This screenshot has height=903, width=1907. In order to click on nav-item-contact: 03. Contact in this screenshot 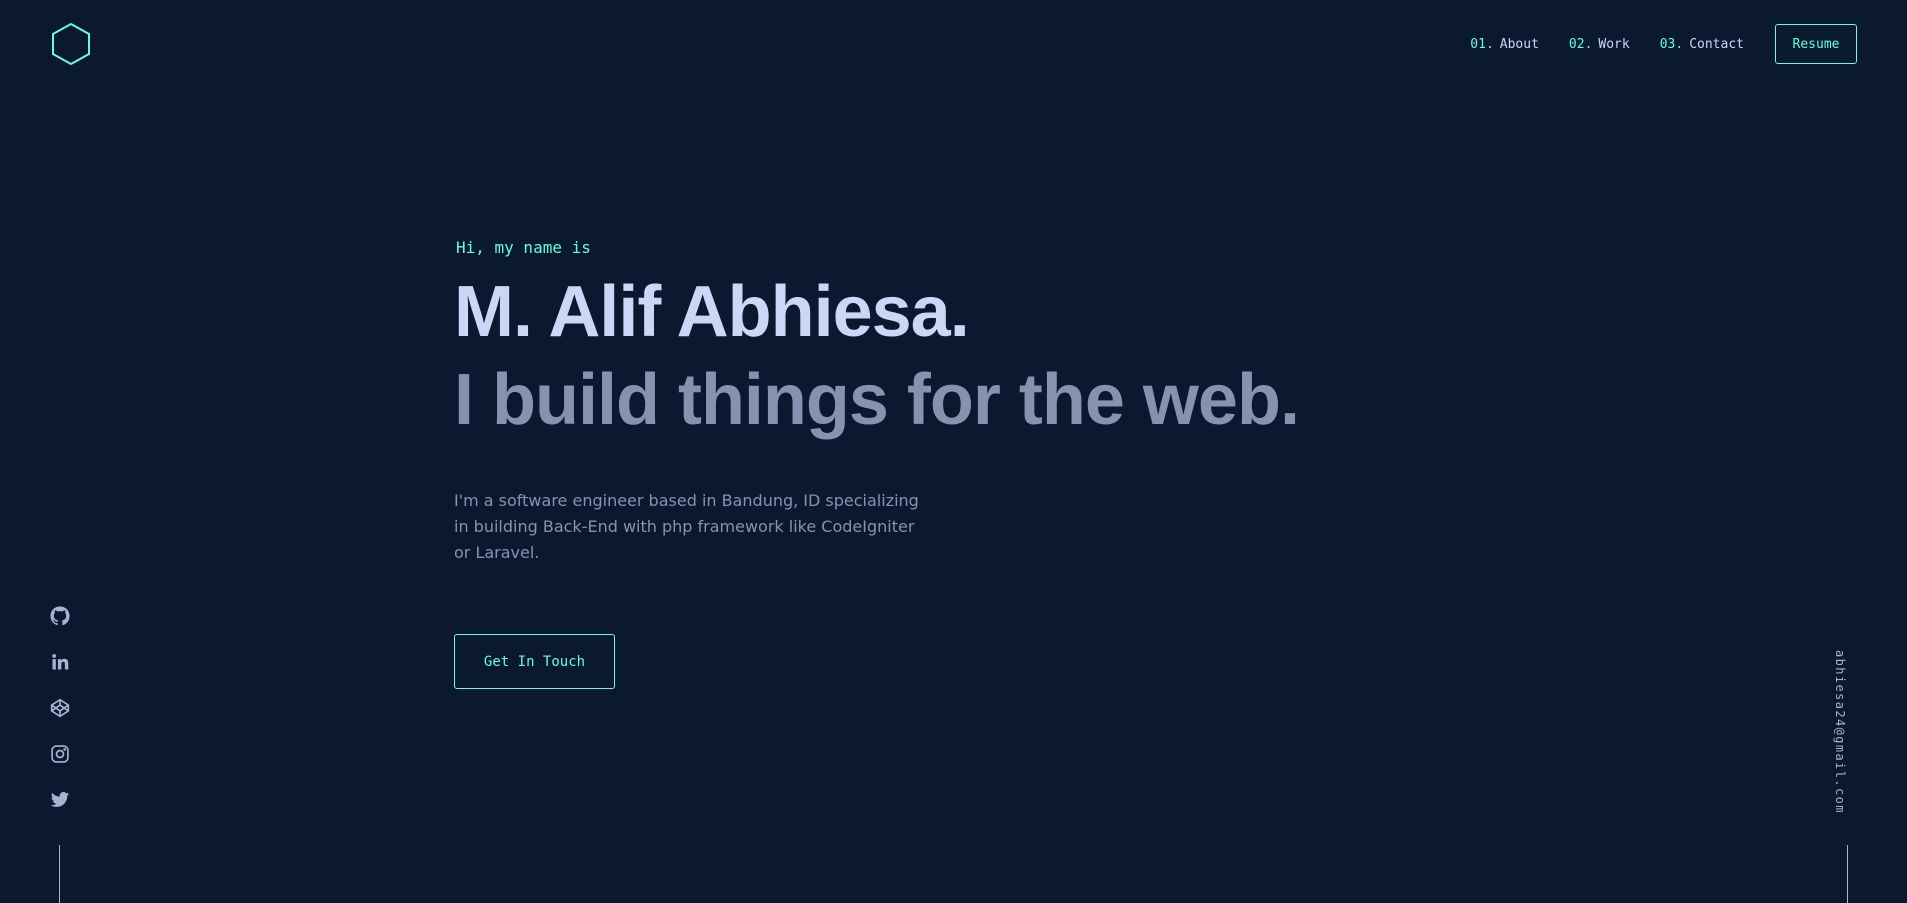, I will do `click(1702, 44)`.